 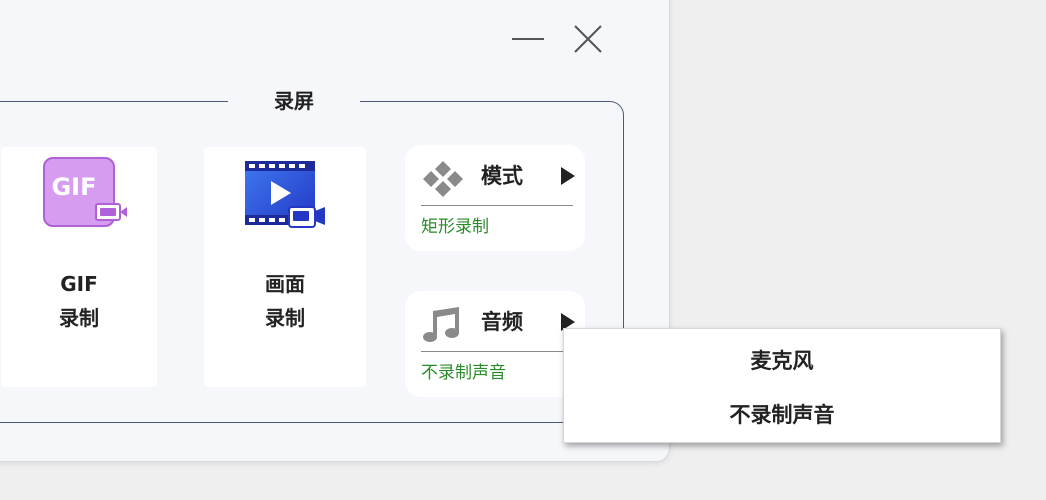 I want to click on audio-dropdown-menu: 麦克风 不录制声音, so click(x=782, y=385).